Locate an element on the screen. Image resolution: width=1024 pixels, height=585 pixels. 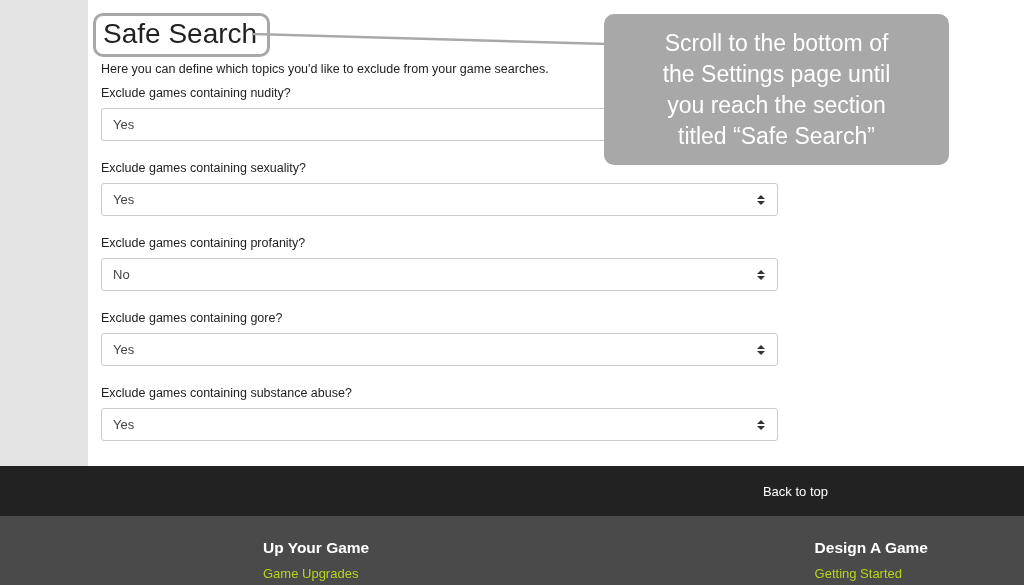
section-description: Here you can define which topics you'd like to exclude from your game searches. is located at coordinates (325, 69).